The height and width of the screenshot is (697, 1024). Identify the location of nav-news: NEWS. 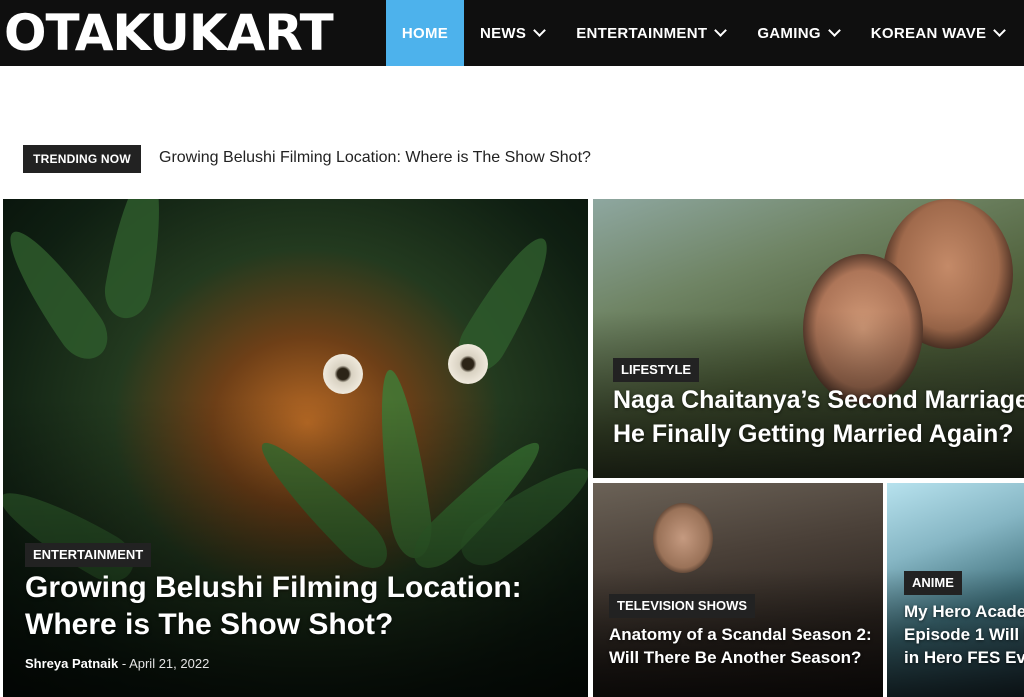
(512, 33).